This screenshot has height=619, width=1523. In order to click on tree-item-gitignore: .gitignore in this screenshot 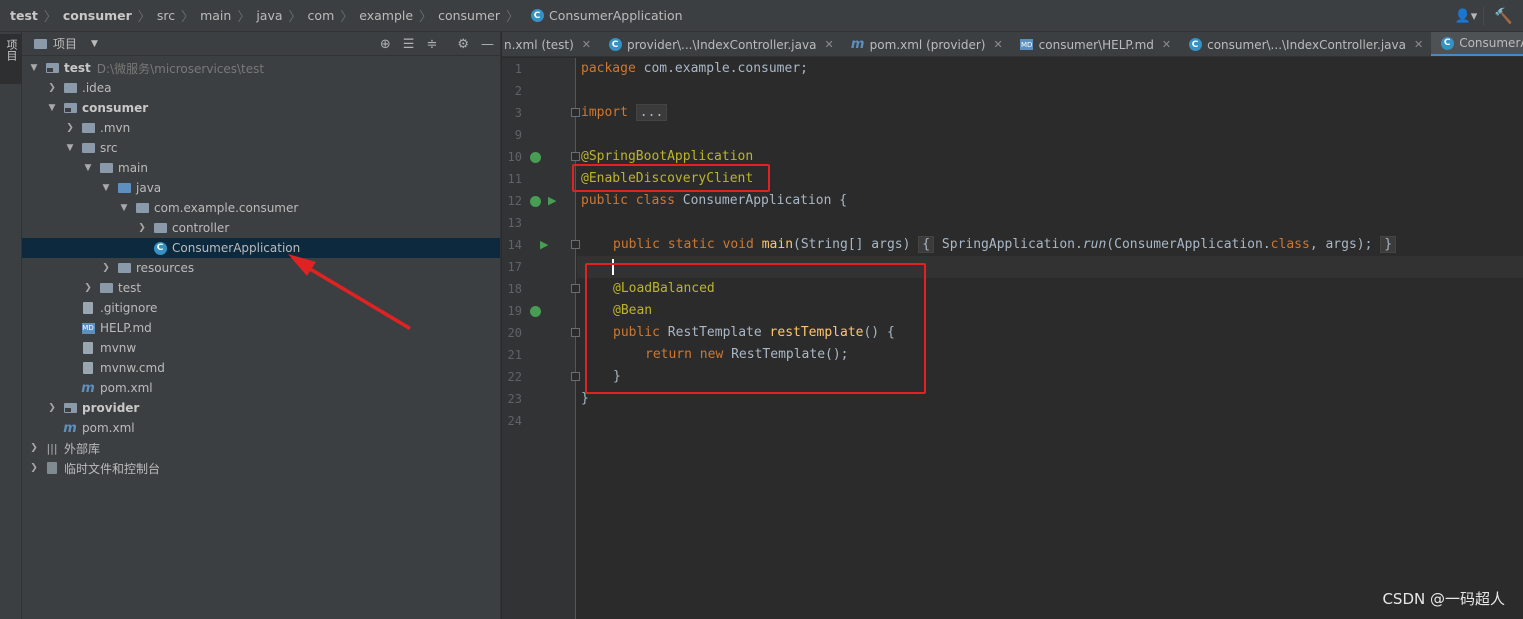, I will do `click(261, 308)`.